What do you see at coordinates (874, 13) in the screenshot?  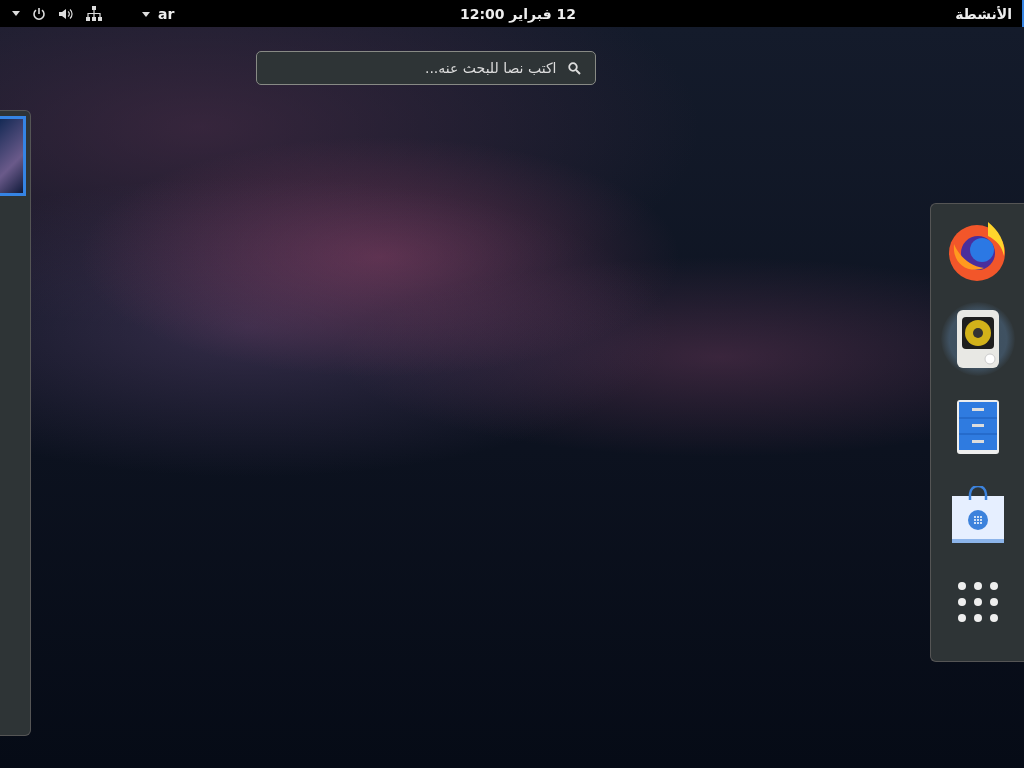 I see `activities-button: الأنشطة` at bounding box center [874, 13].